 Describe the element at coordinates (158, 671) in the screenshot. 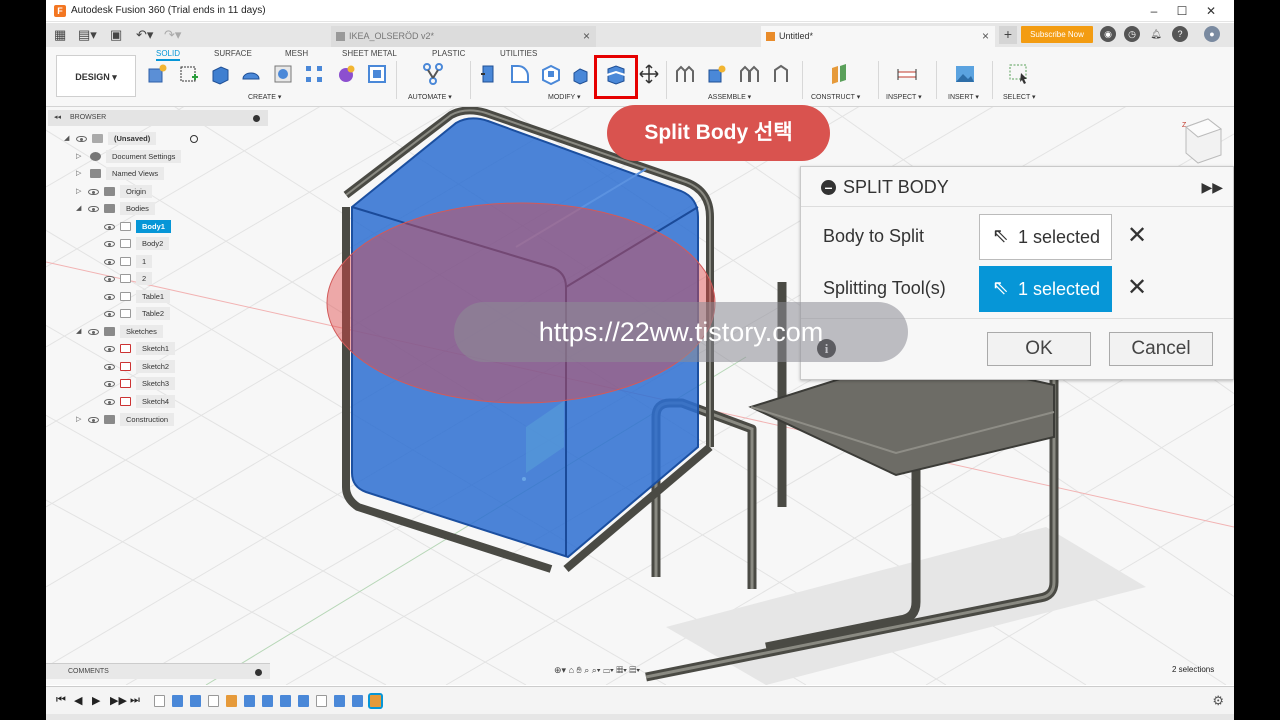

I see `comments-panel: COMMENTS` at that location.